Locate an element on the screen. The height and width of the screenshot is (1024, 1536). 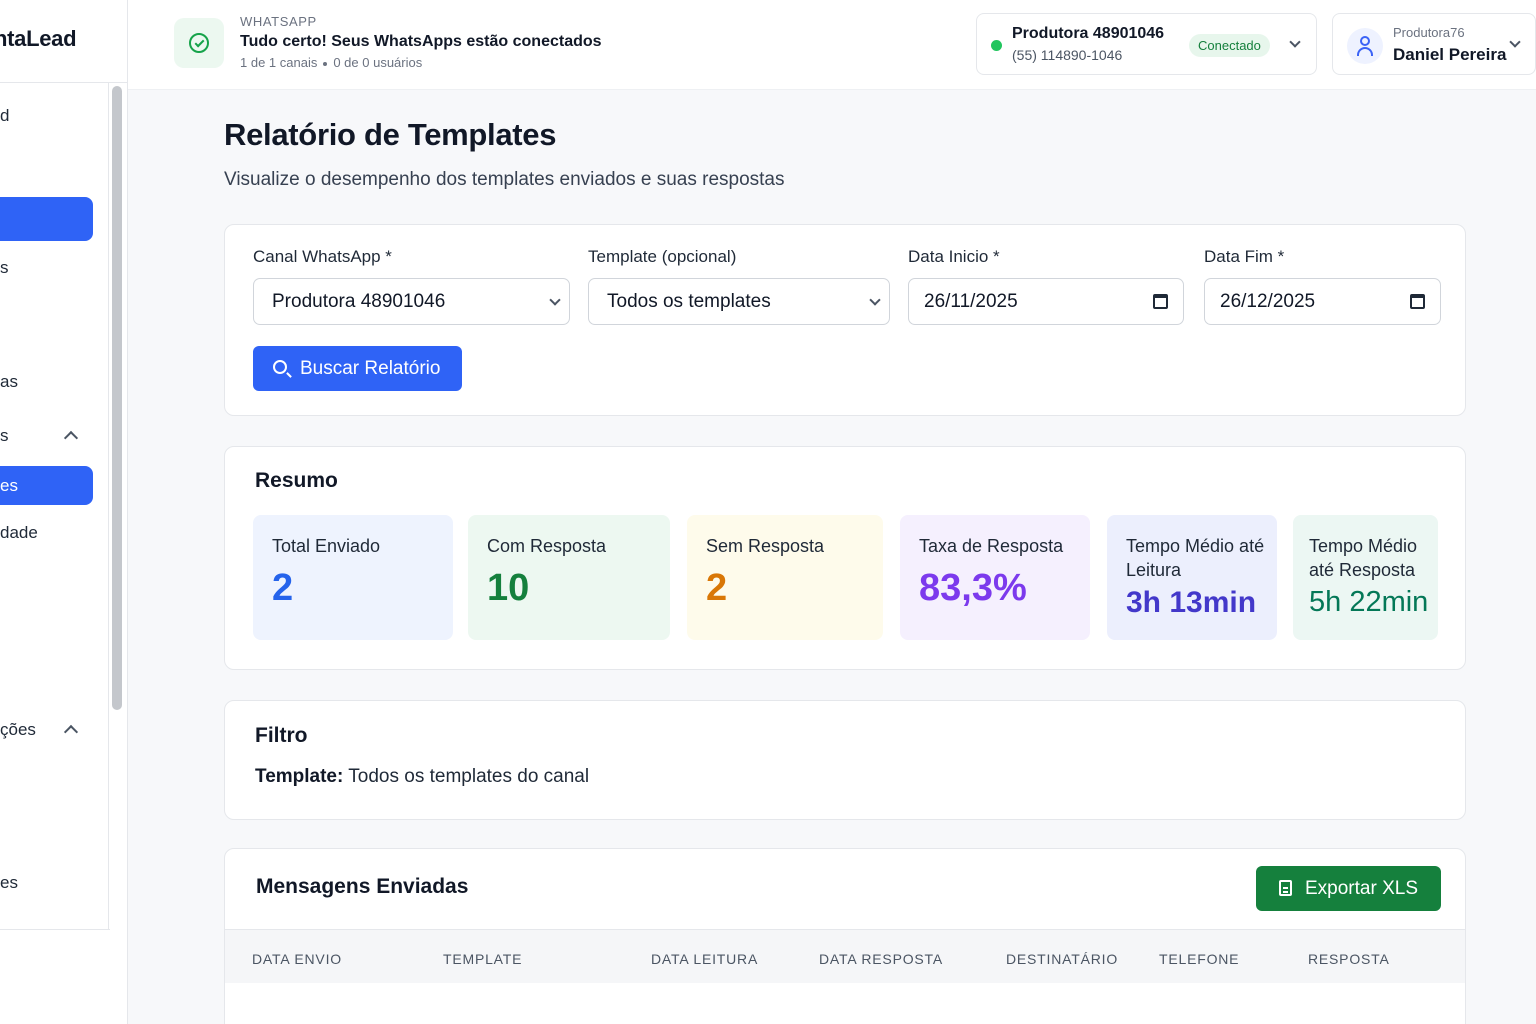
column-header: TELEFONE is located at coordinates (1199, 959).